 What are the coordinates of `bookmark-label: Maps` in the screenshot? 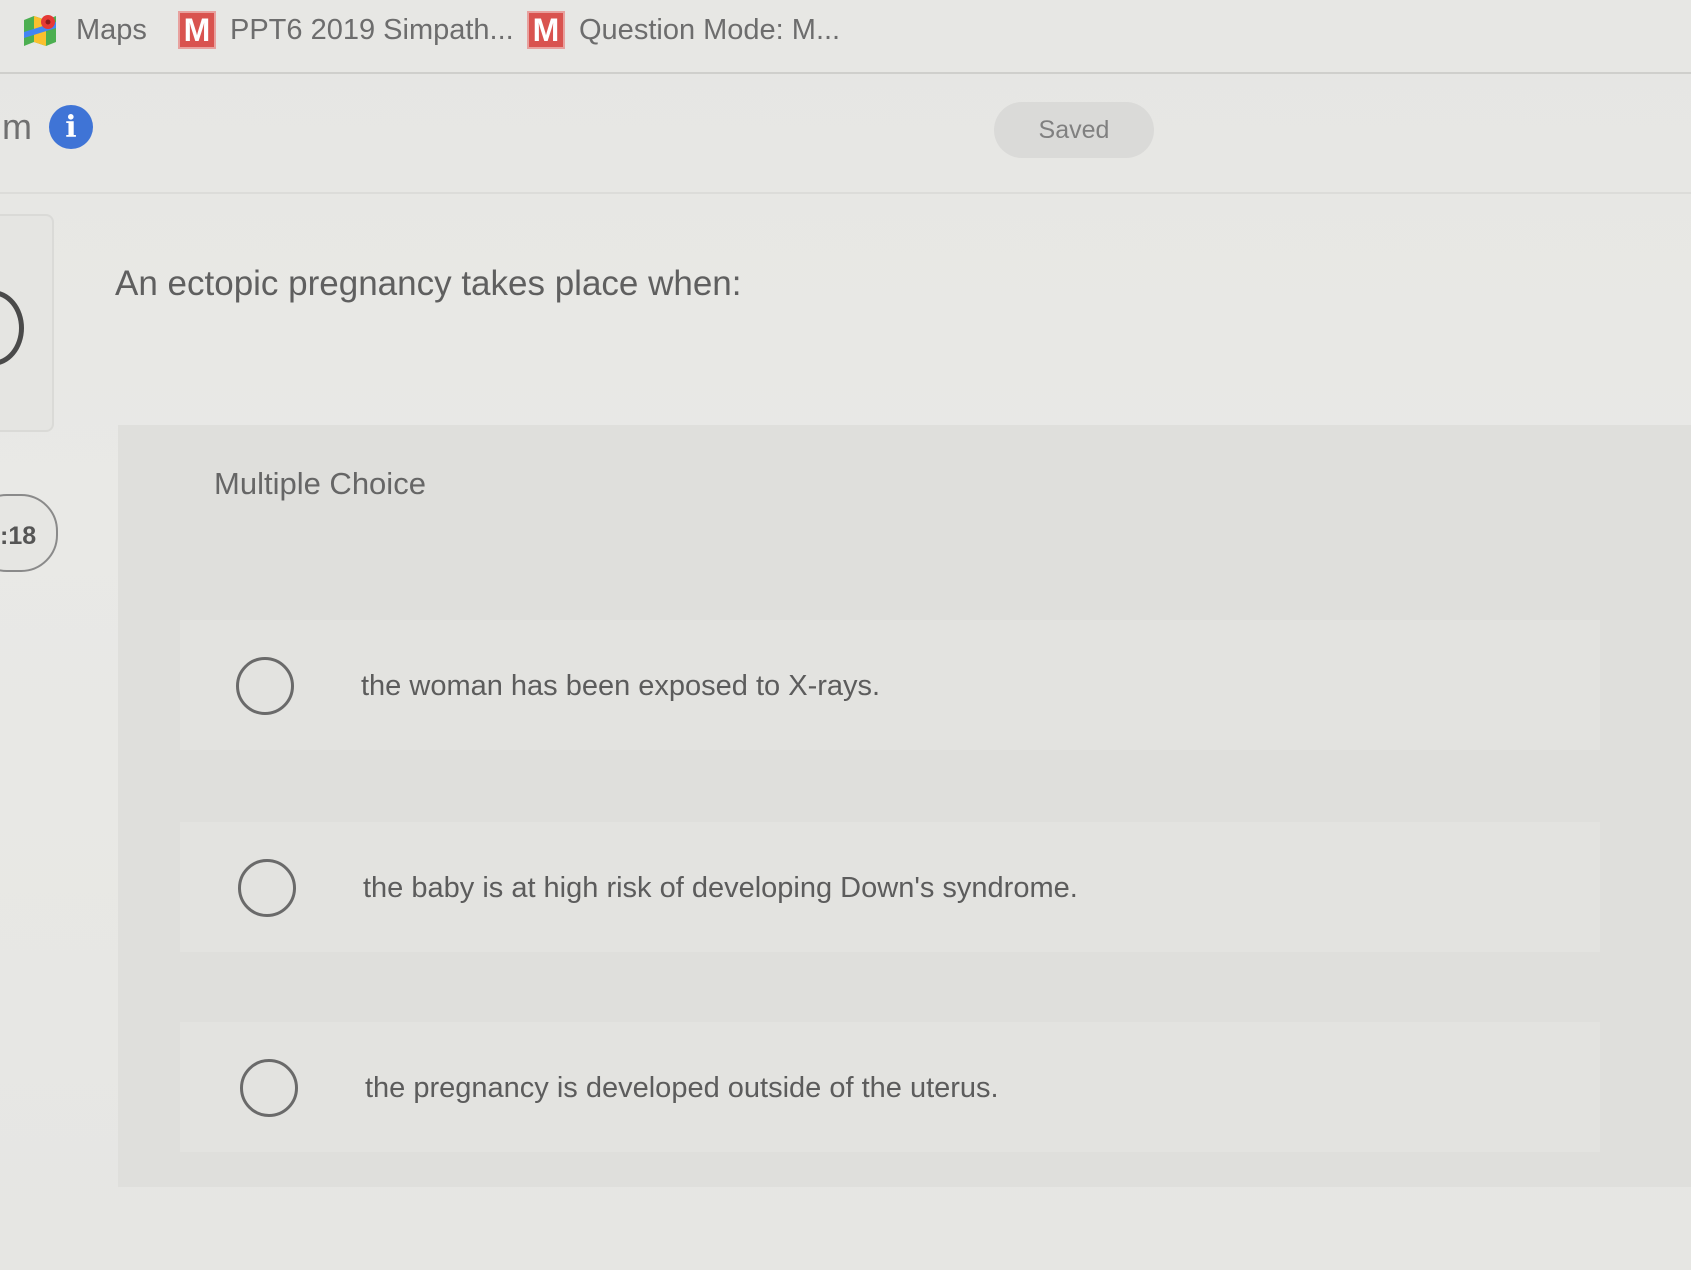 It's located at (111, 29).